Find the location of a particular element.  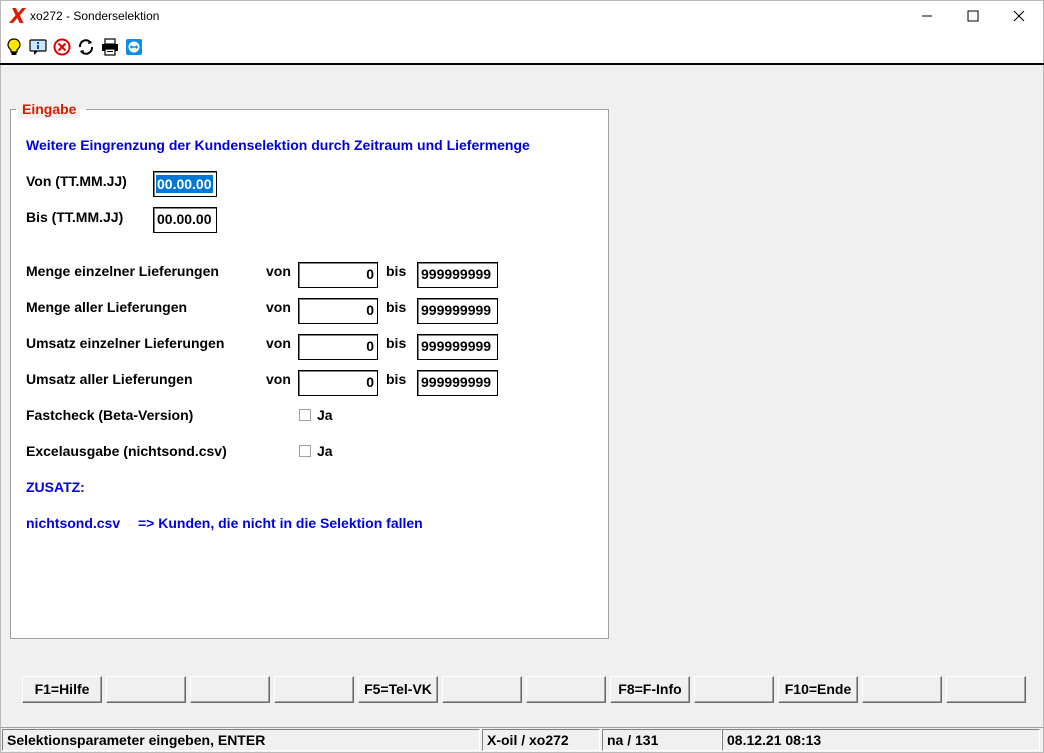

info-icon is located at coordinates (38, 47).